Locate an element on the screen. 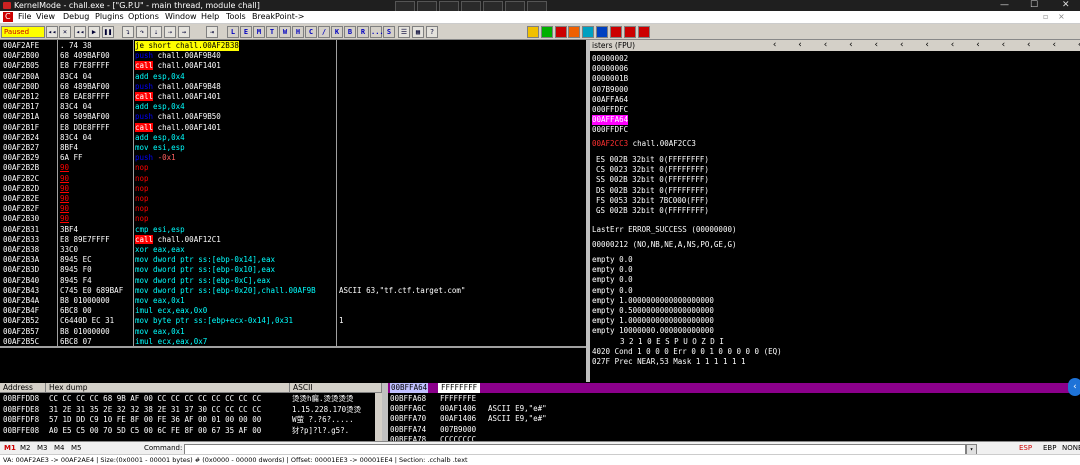 This screenshot has width=1080, height=465. segment-register: FS 0053 32bit 7BC000(FFF) is located at coordinates (652, 201).